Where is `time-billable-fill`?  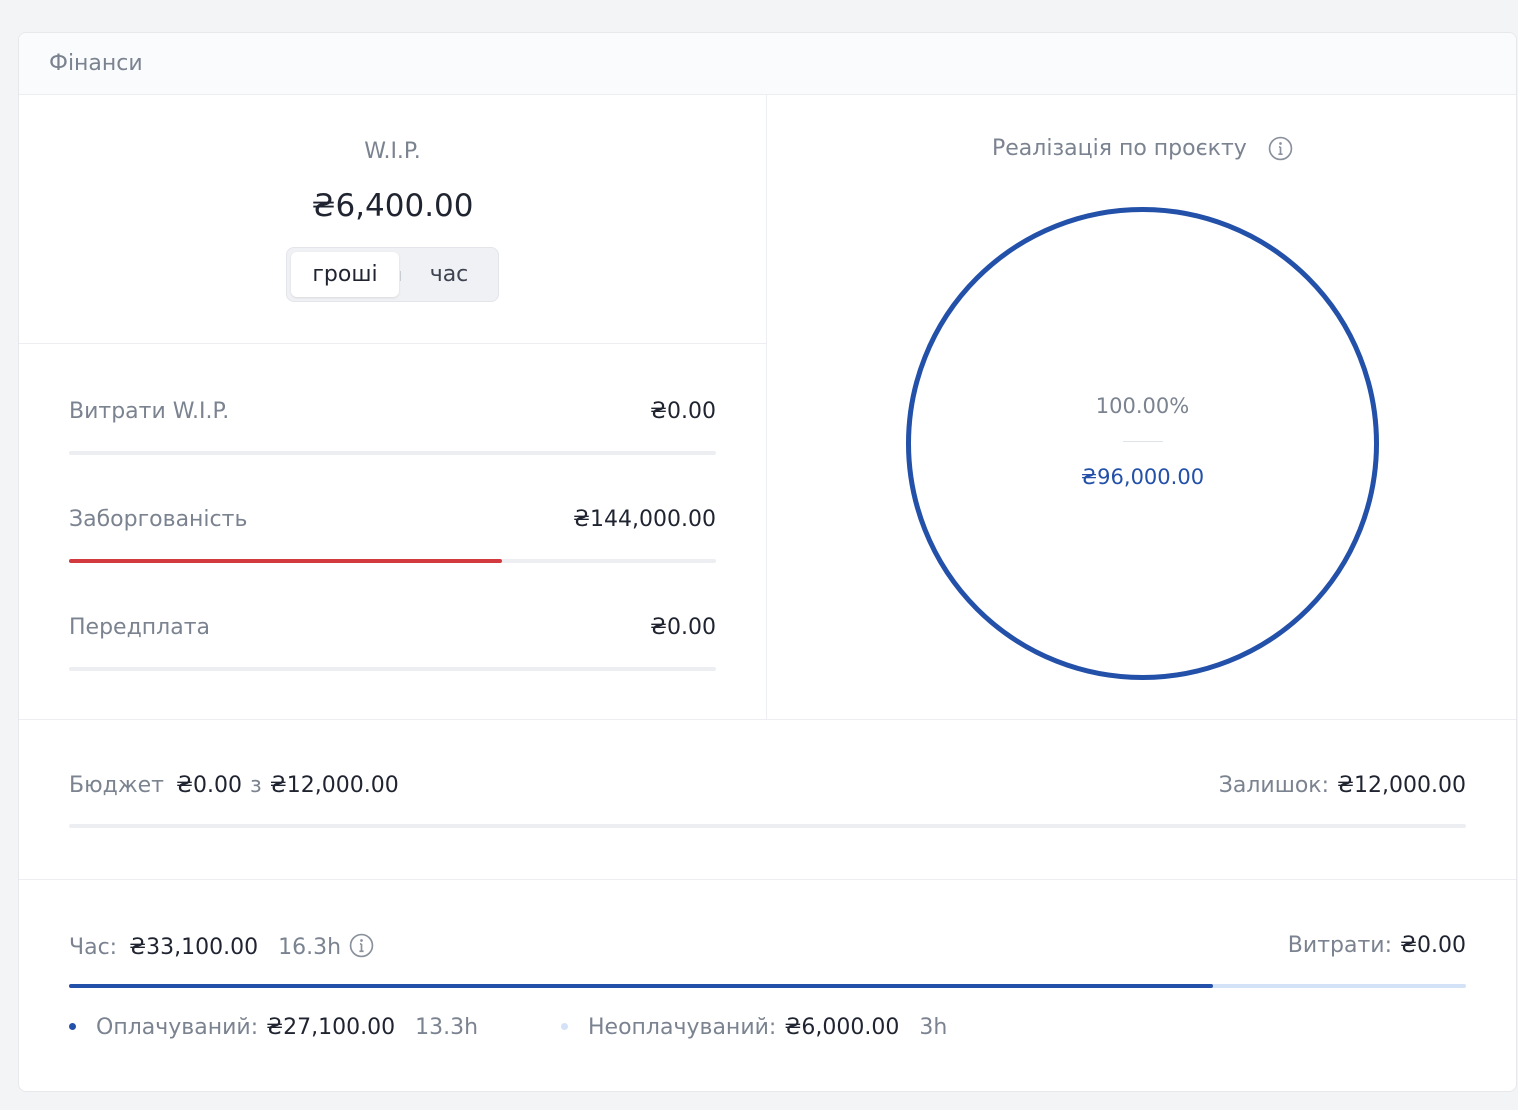 time-billable-fill is located at coordinates (641, 986).